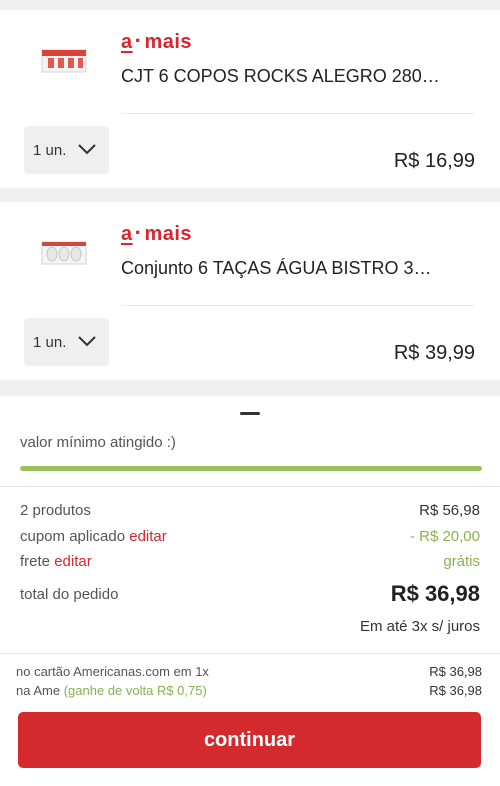 Image resolution: width=500 pixels, height=786 pixels. What do you see at coordinates (249, 740) in the screenshot?
I see `continue-button: continuar` at bounding box center [249, 740].